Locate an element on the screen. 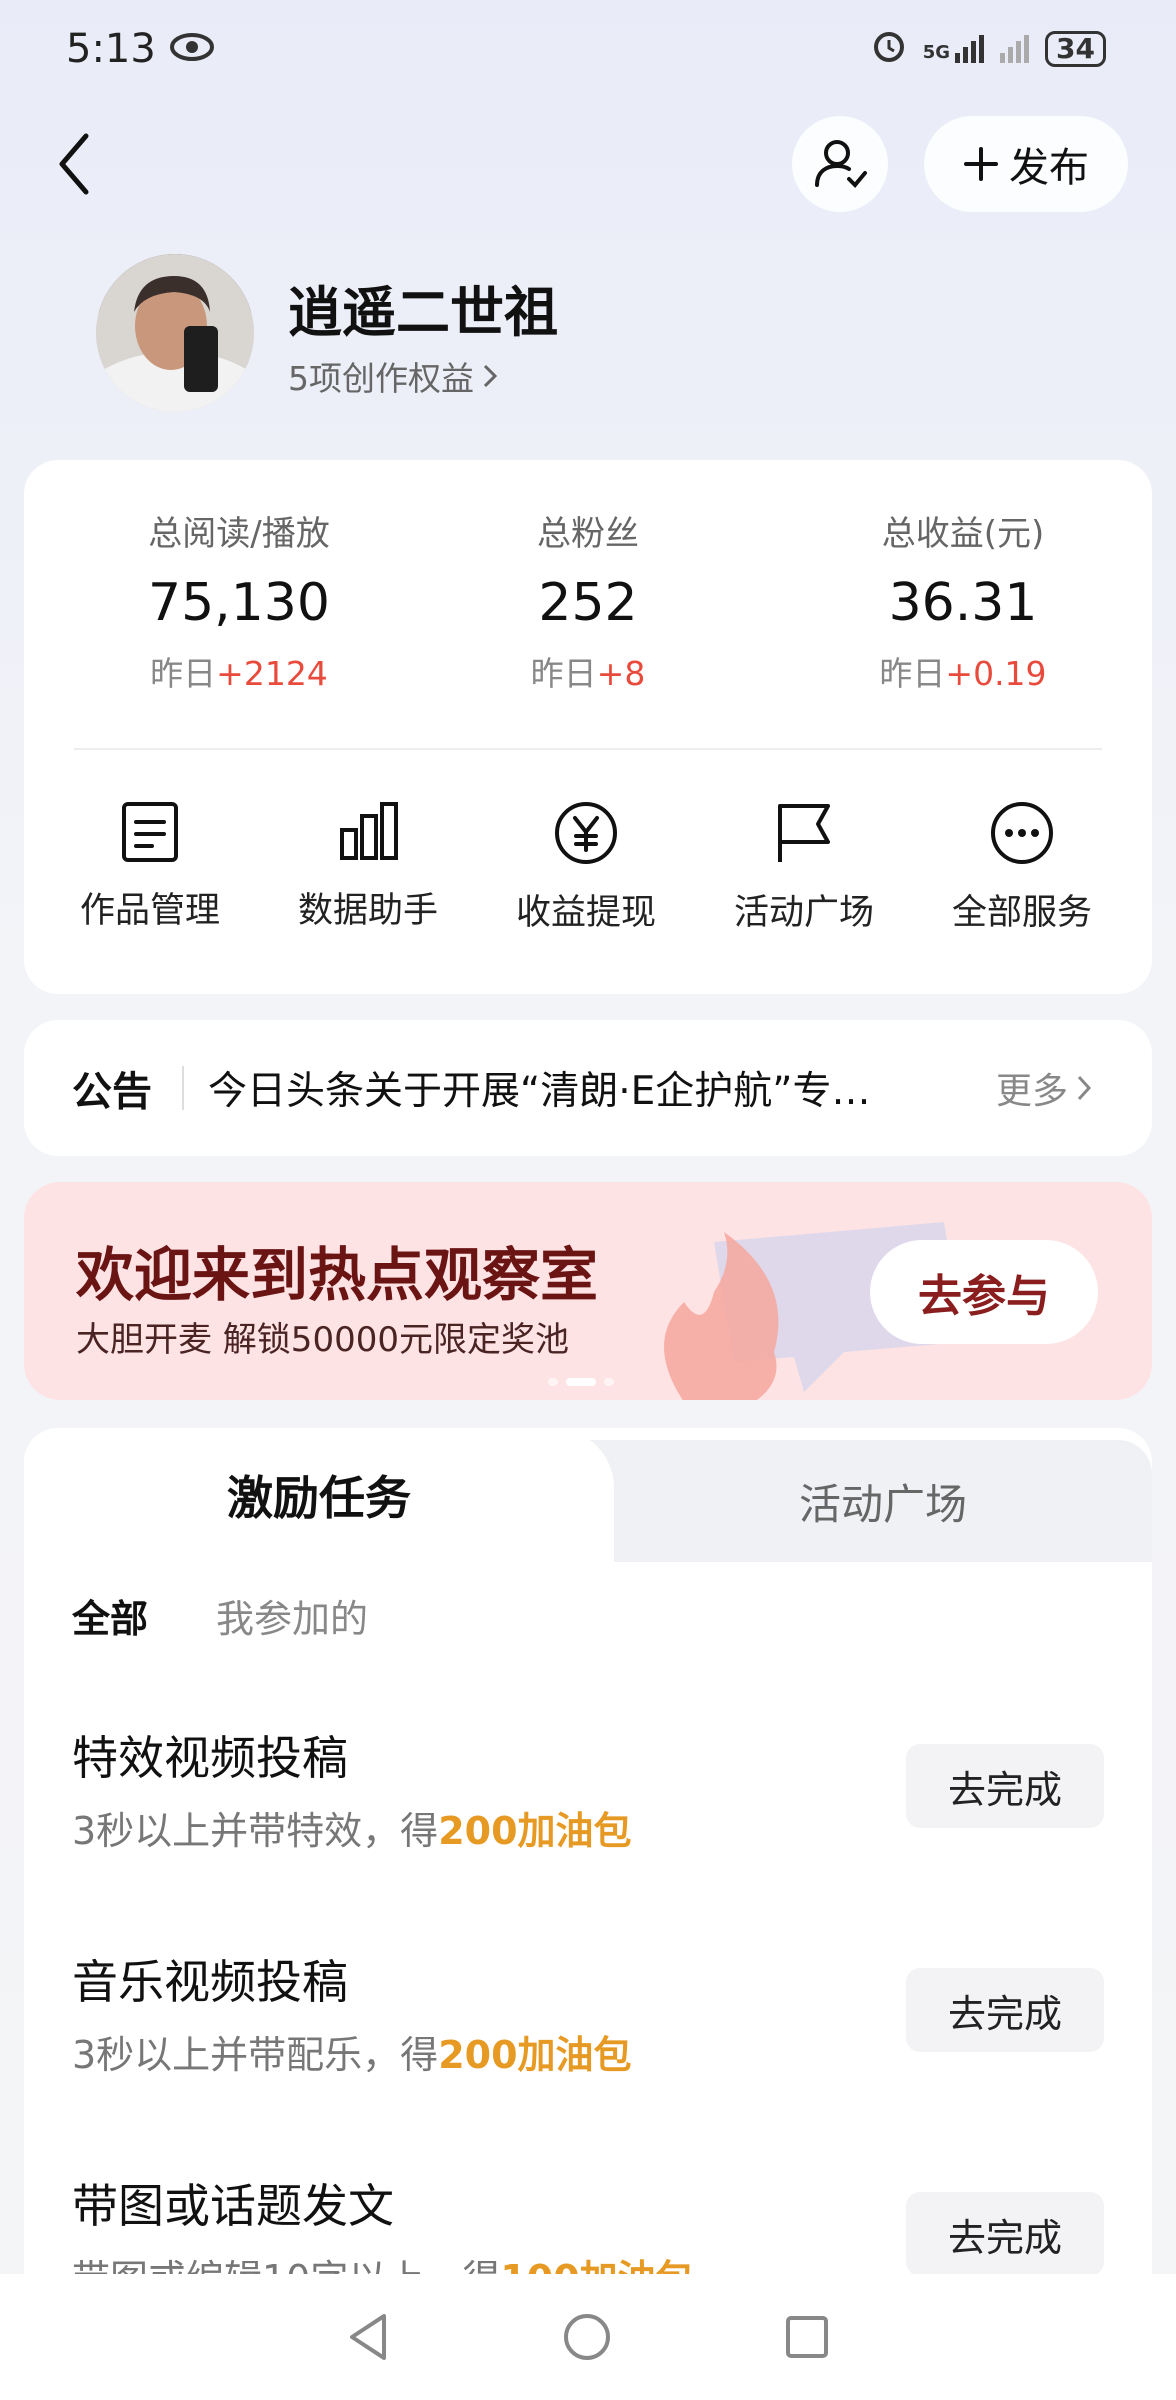  benefits-label: 5项创作权益 is located at coordinates (381, 378).